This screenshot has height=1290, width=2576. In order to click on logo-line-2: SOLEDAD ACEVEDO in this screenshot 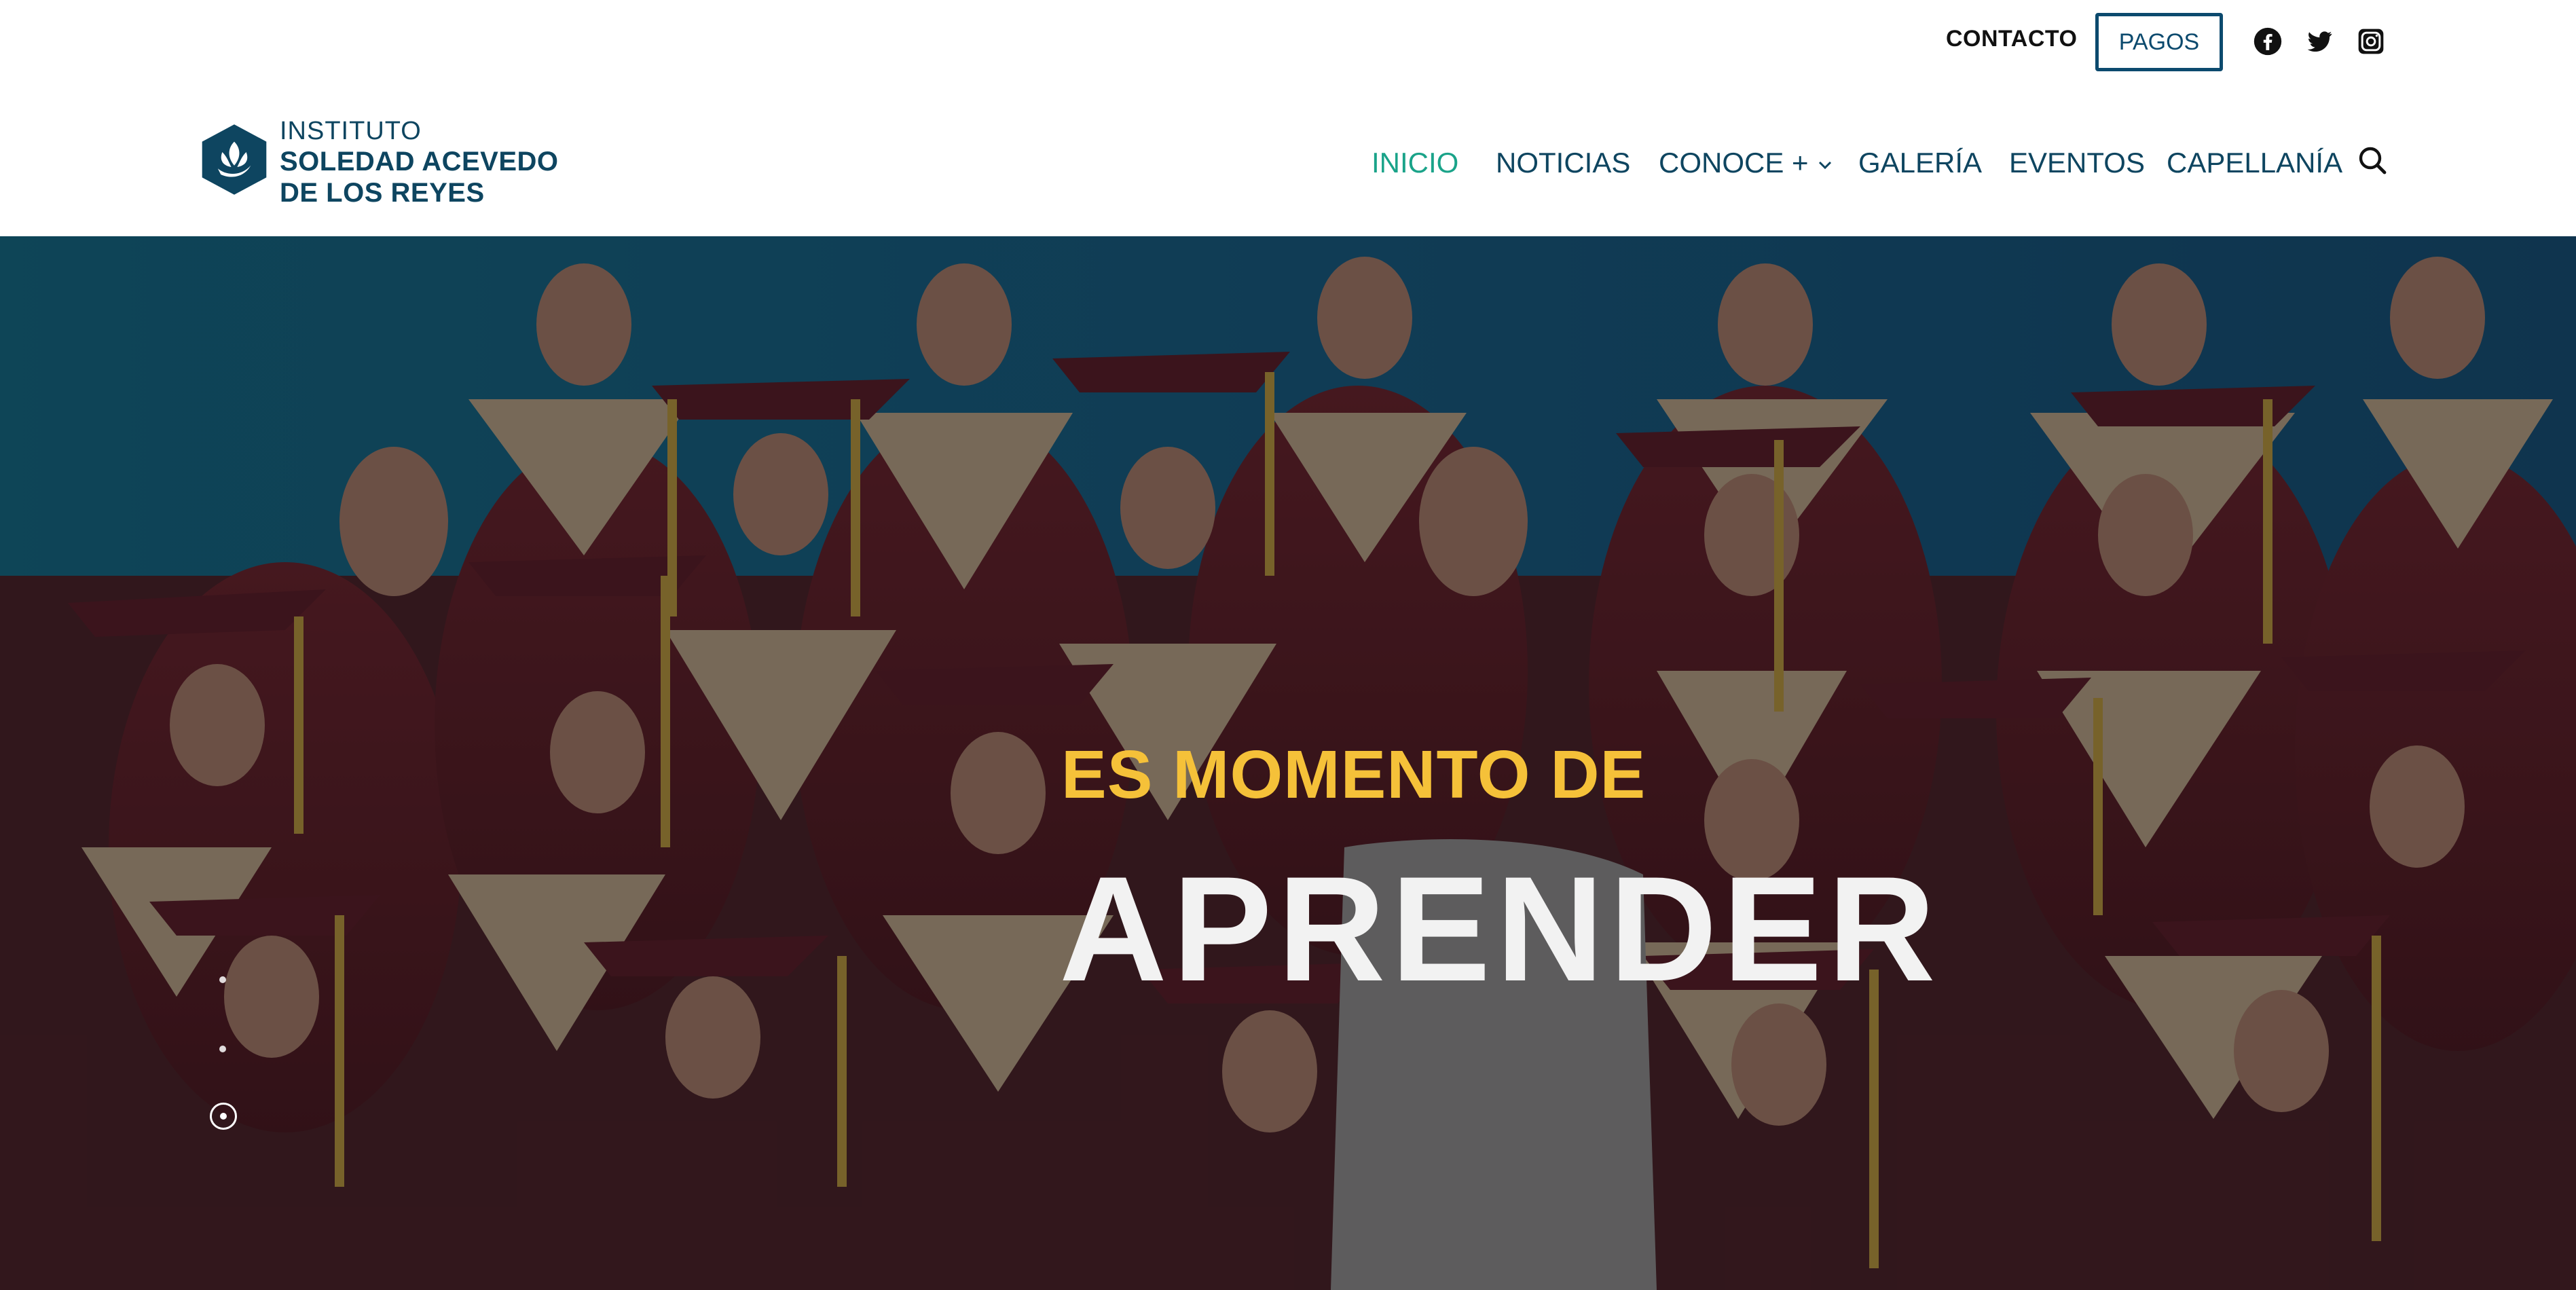, I will do `click(419, 162)`.